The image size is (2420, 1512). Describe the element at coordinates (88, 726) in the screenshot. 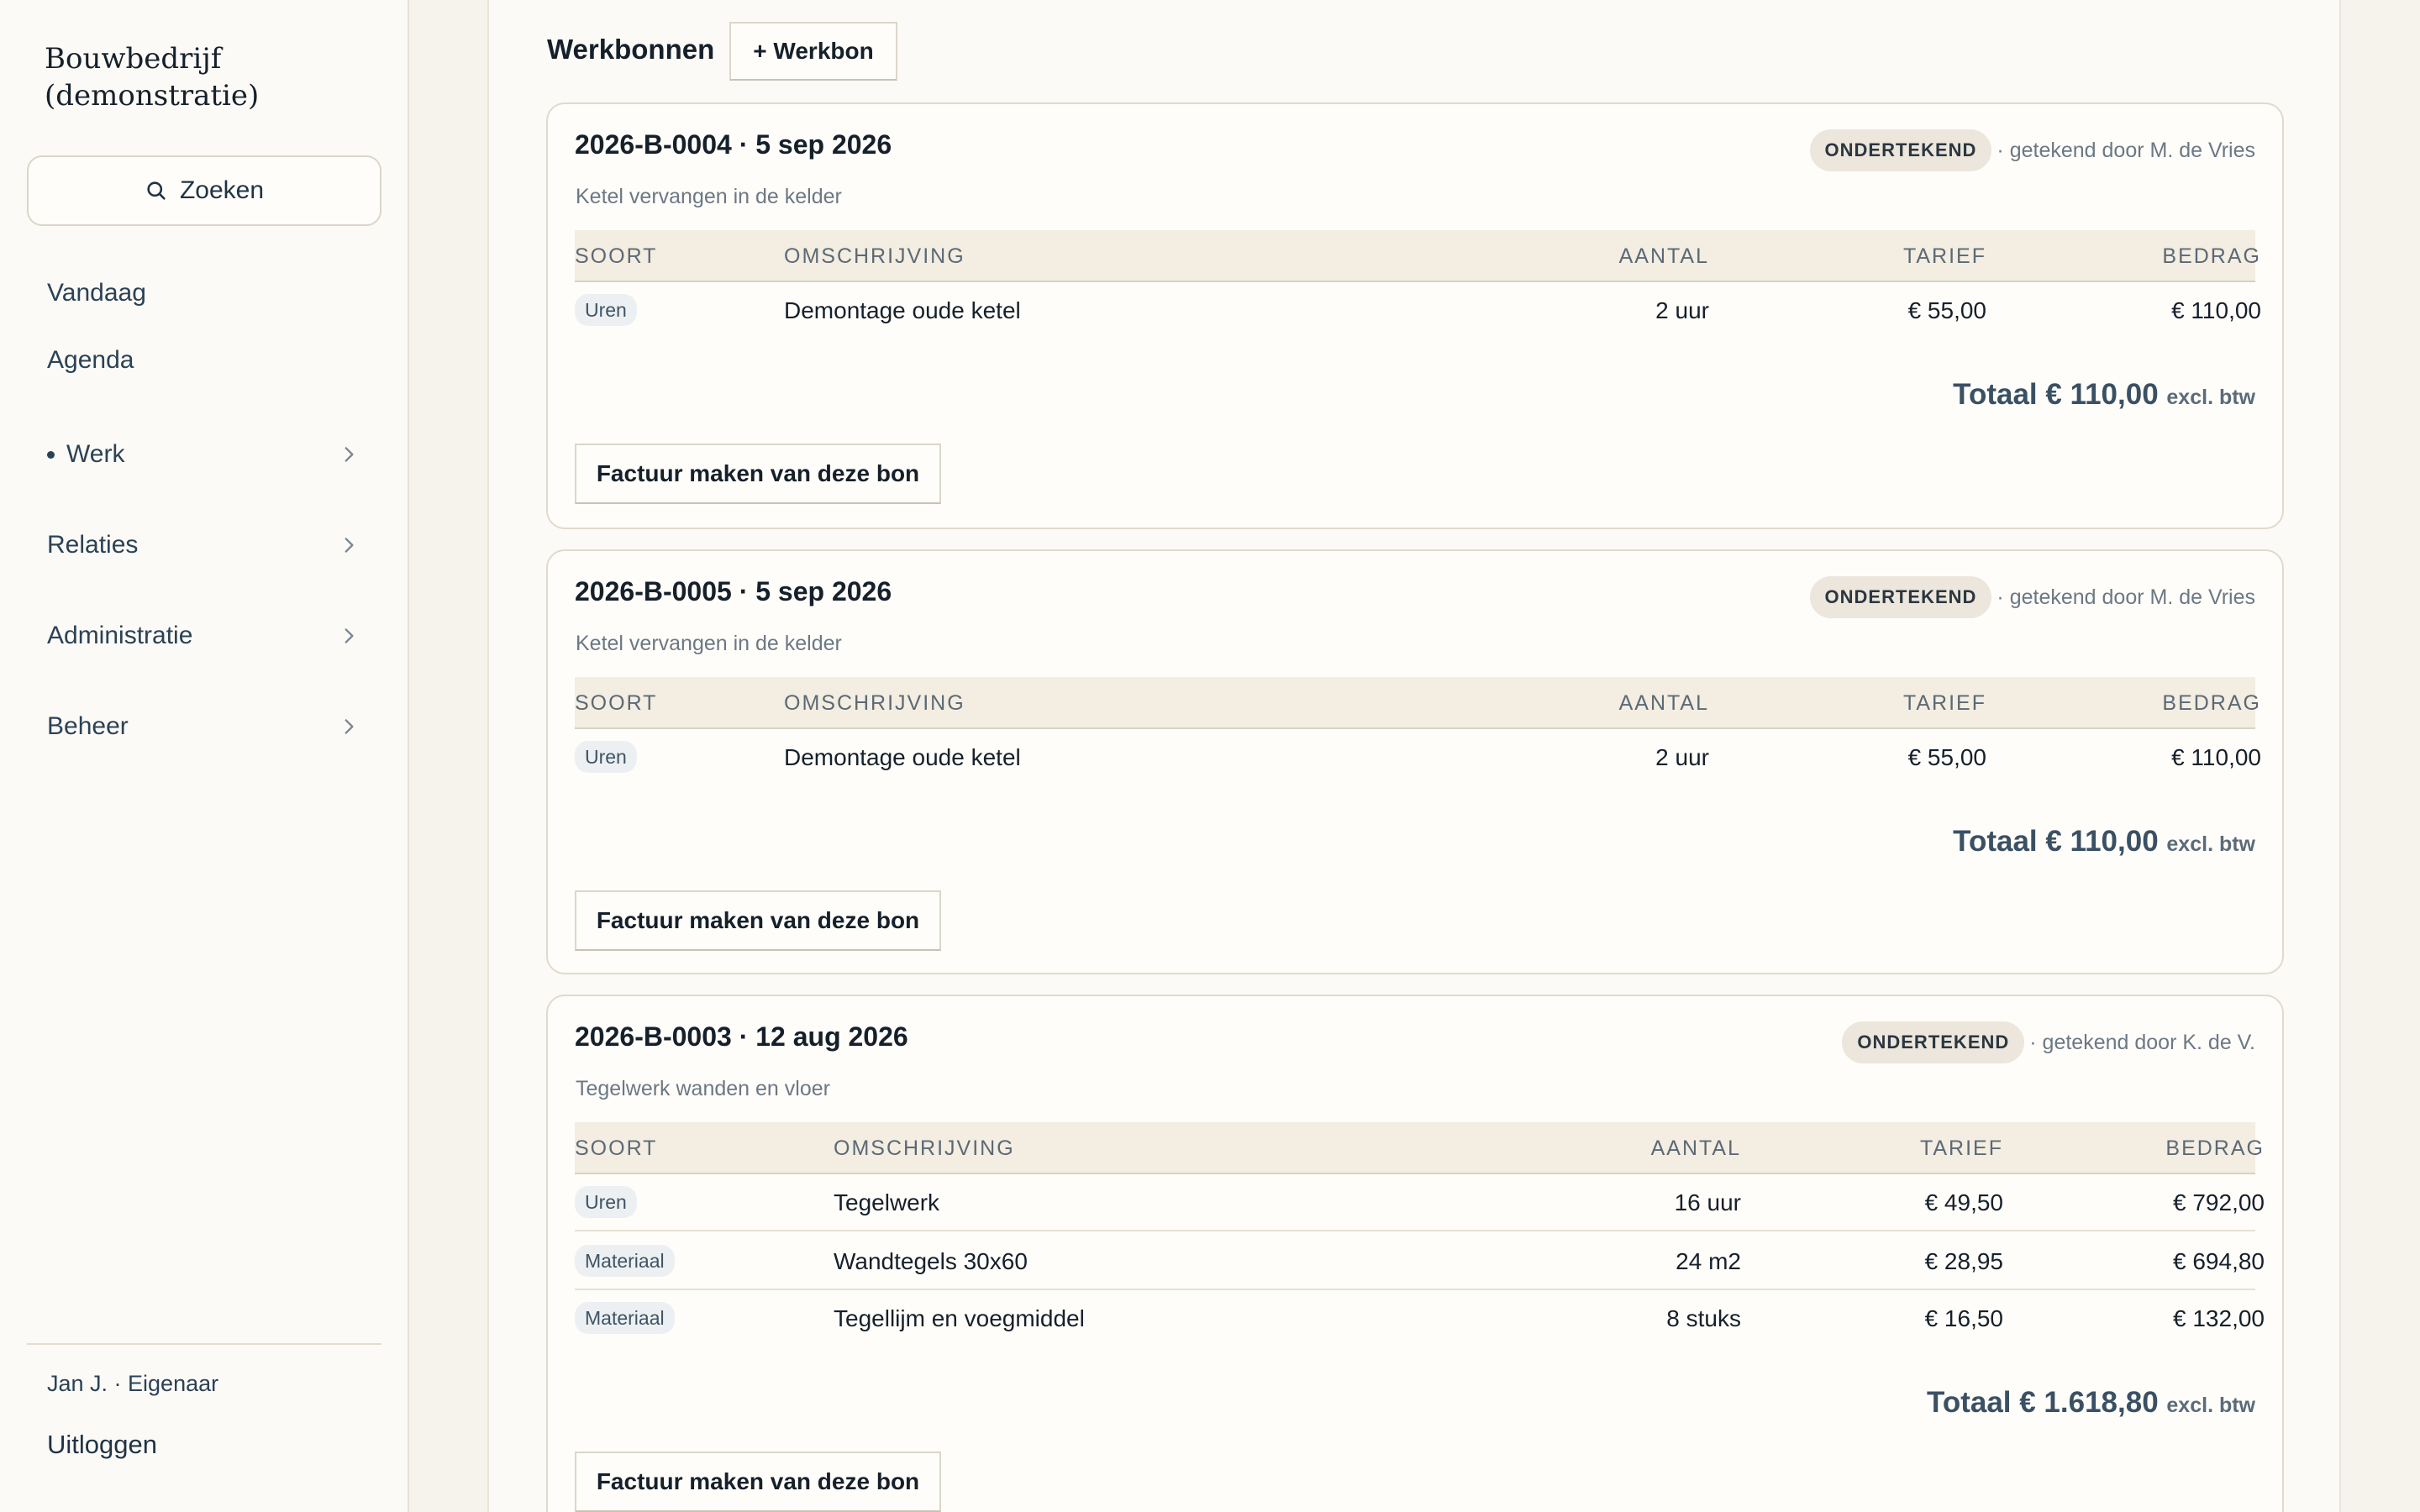

I see `sidebar-item-label: Beheer` at that location.